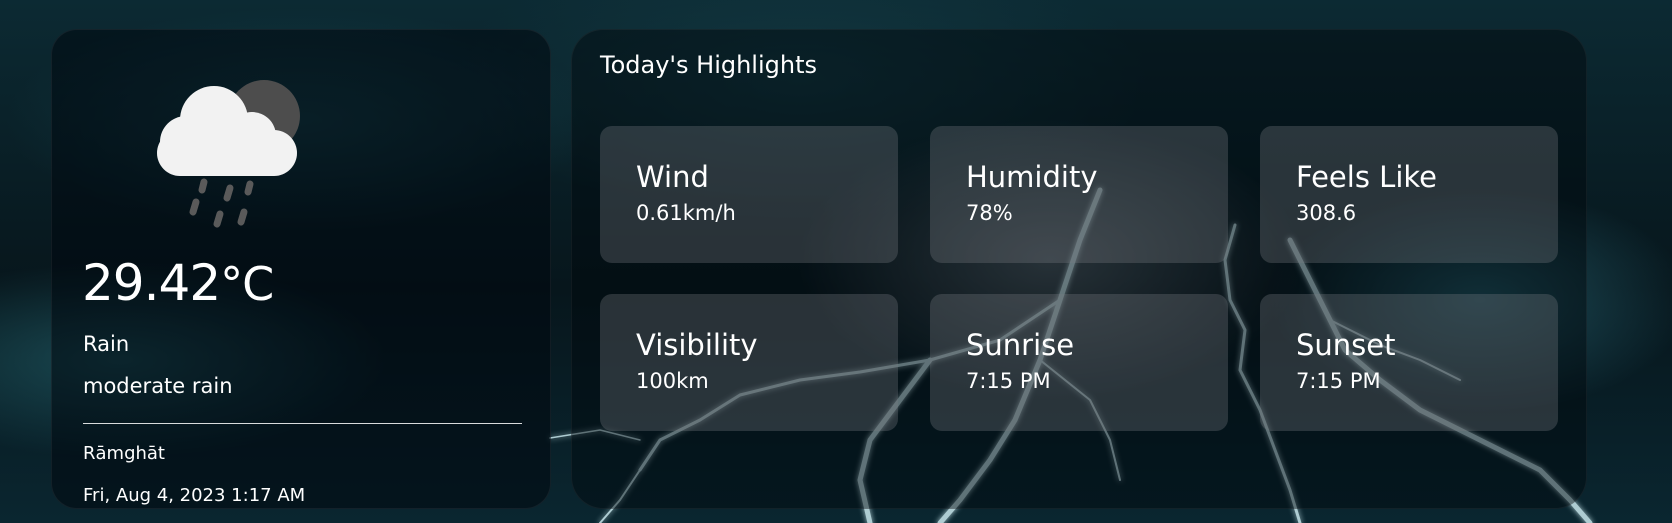 Image resolution: width=1672 pixels, height=523 pixels. What do you see at coordinates (1032, 177) in the screenshot?
I see `highlight-label: Humidity` at bounding box center [1032, 177].